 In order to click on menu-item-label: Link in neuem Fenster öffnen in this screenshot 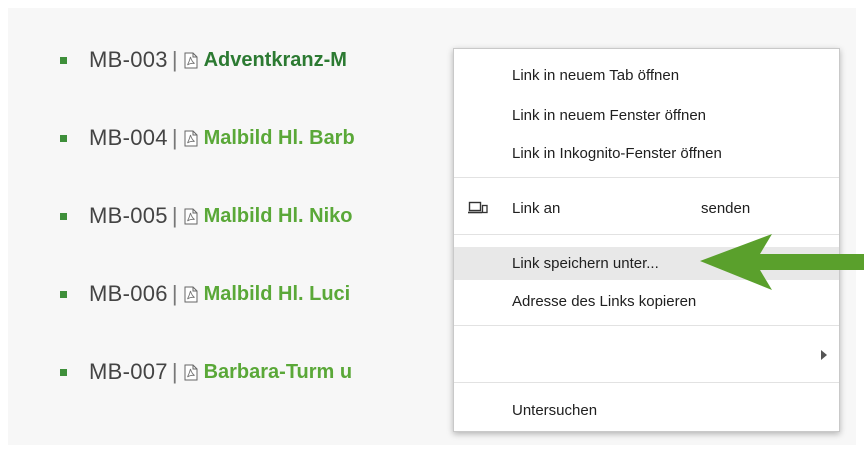, I will do `click(609, 115)`.